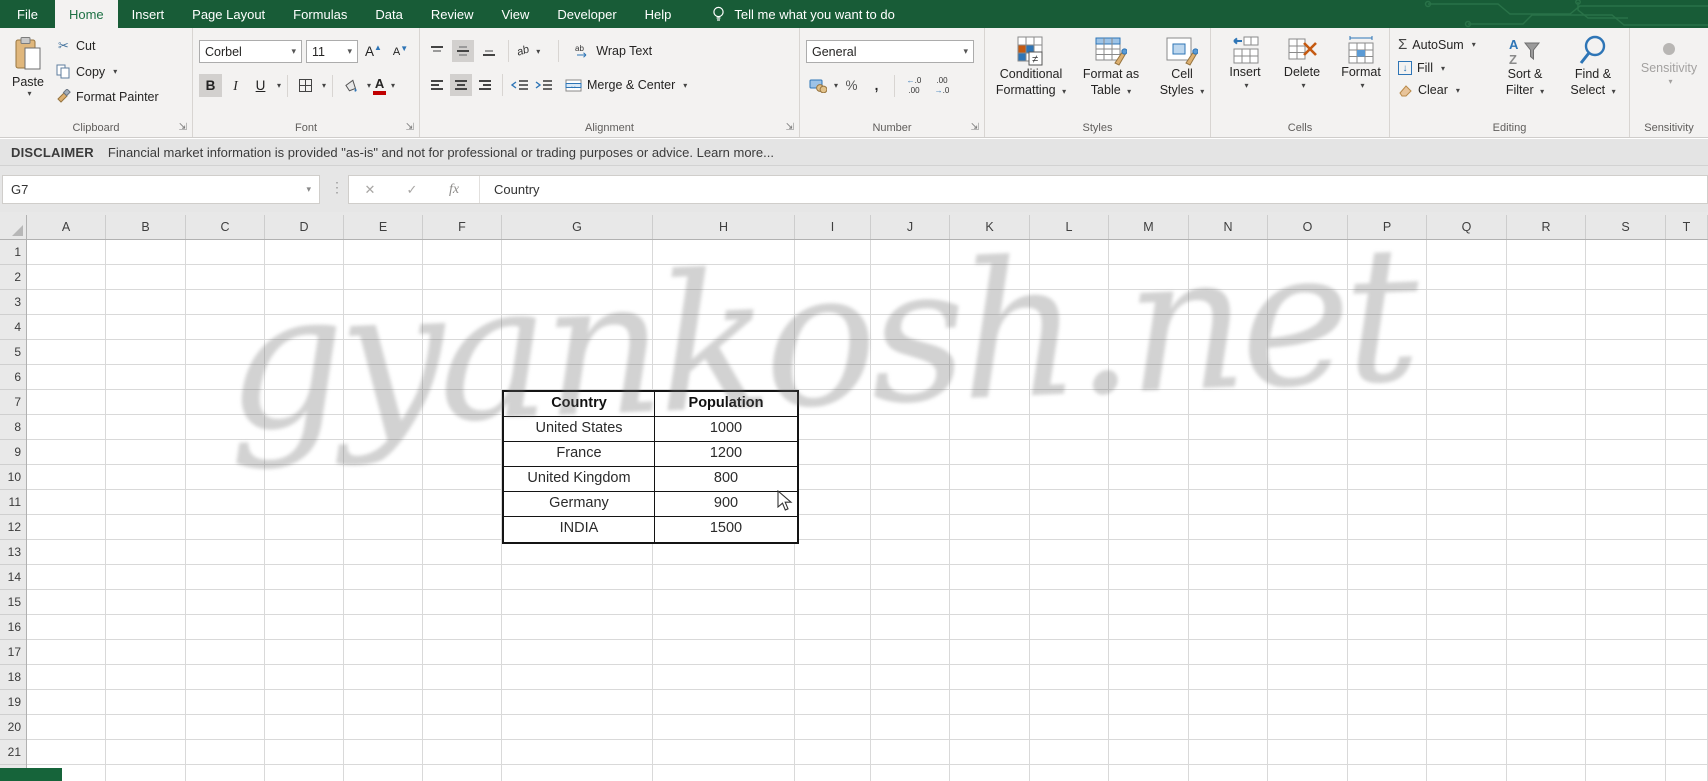 The image size is (1708, 781). Describe the element at coordinates (324, 85) in the screenshot. I see `borders-dropdown-icon: ▾` at that location.